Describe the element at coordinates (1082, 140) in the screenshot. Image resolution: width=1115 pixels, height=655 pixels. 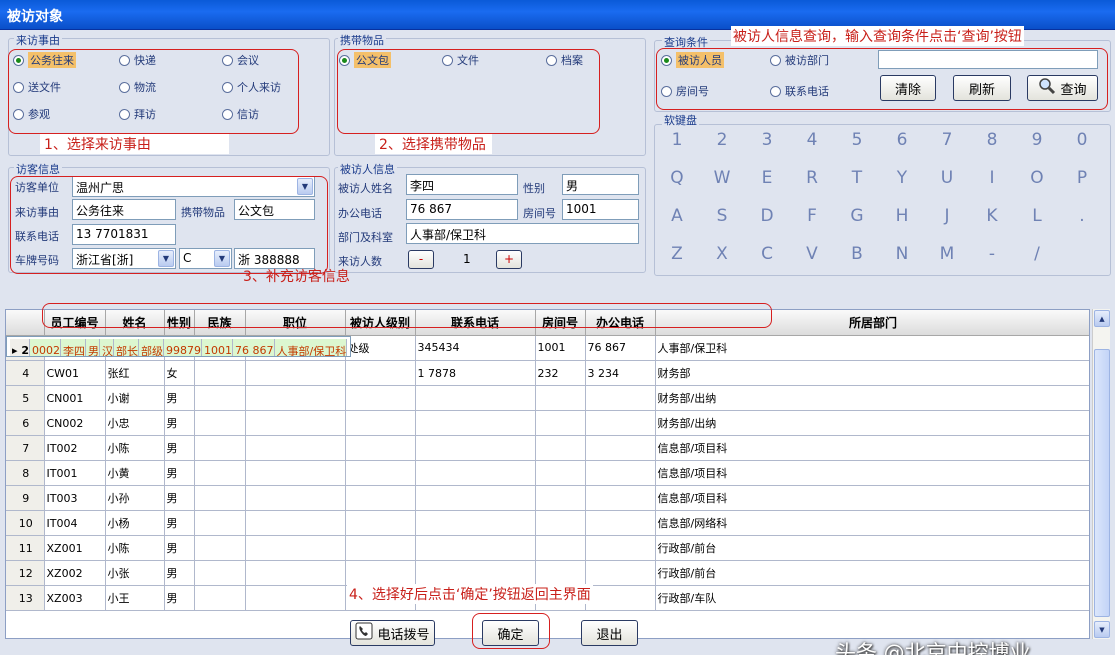
I see `key-button: 0` at that location.